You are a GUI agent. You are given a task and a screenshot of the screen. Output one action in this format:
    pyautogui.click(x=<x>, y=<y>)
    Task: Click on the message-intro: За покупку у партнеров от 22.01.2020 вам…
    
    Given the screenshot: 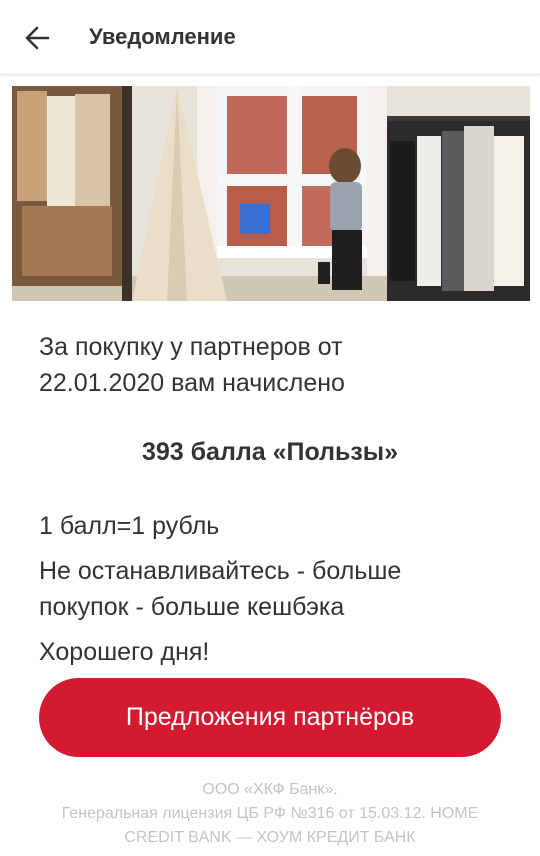 What is the action you would take?
    pyautogui.click(x=274, y=365)
    